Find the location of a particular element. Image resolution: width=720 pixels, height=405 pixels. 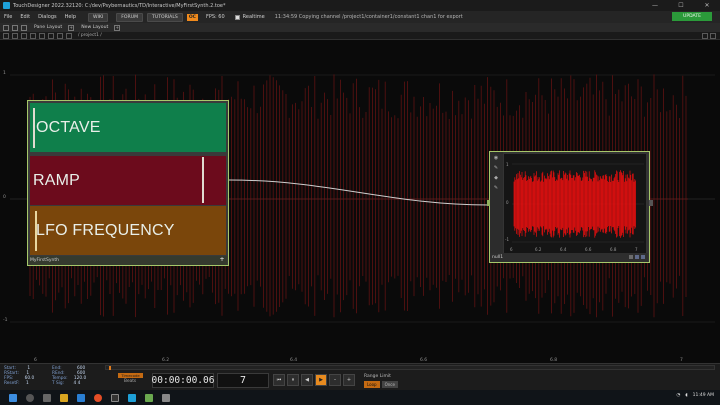

network-icon: ◔ is located at coordinates (678, 395).